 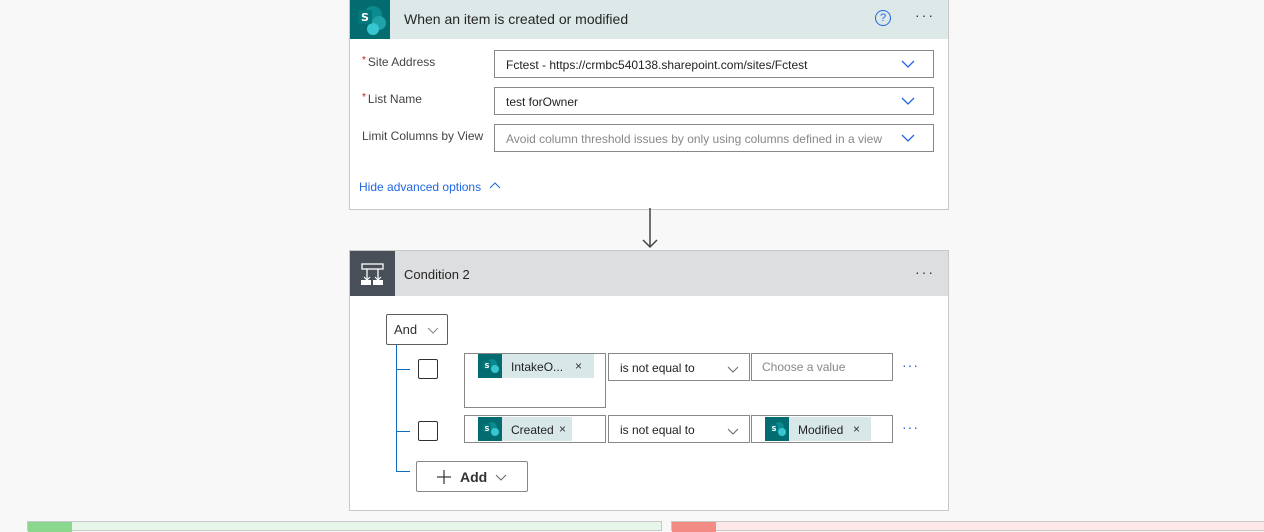 What do you see at coordinates (650, 228) in the screenshot?
I see `connector-arrow-icon` at bounding box center [650, 228].